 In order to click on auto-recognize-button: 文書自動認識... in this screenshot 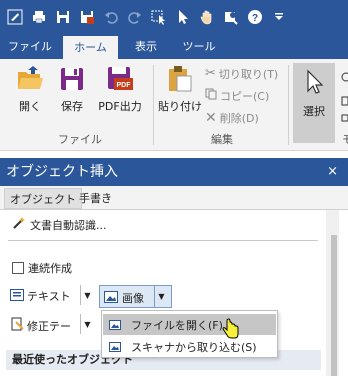, I will do `click(59, 224)`.